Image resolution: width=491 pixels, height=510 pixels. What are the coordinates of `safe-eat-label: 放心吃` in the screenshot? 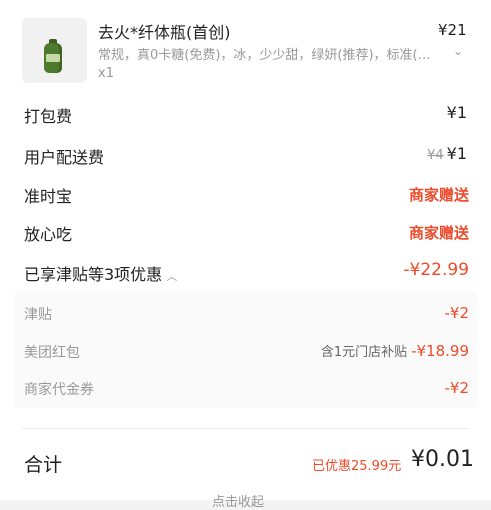 It's located at (48, 234).